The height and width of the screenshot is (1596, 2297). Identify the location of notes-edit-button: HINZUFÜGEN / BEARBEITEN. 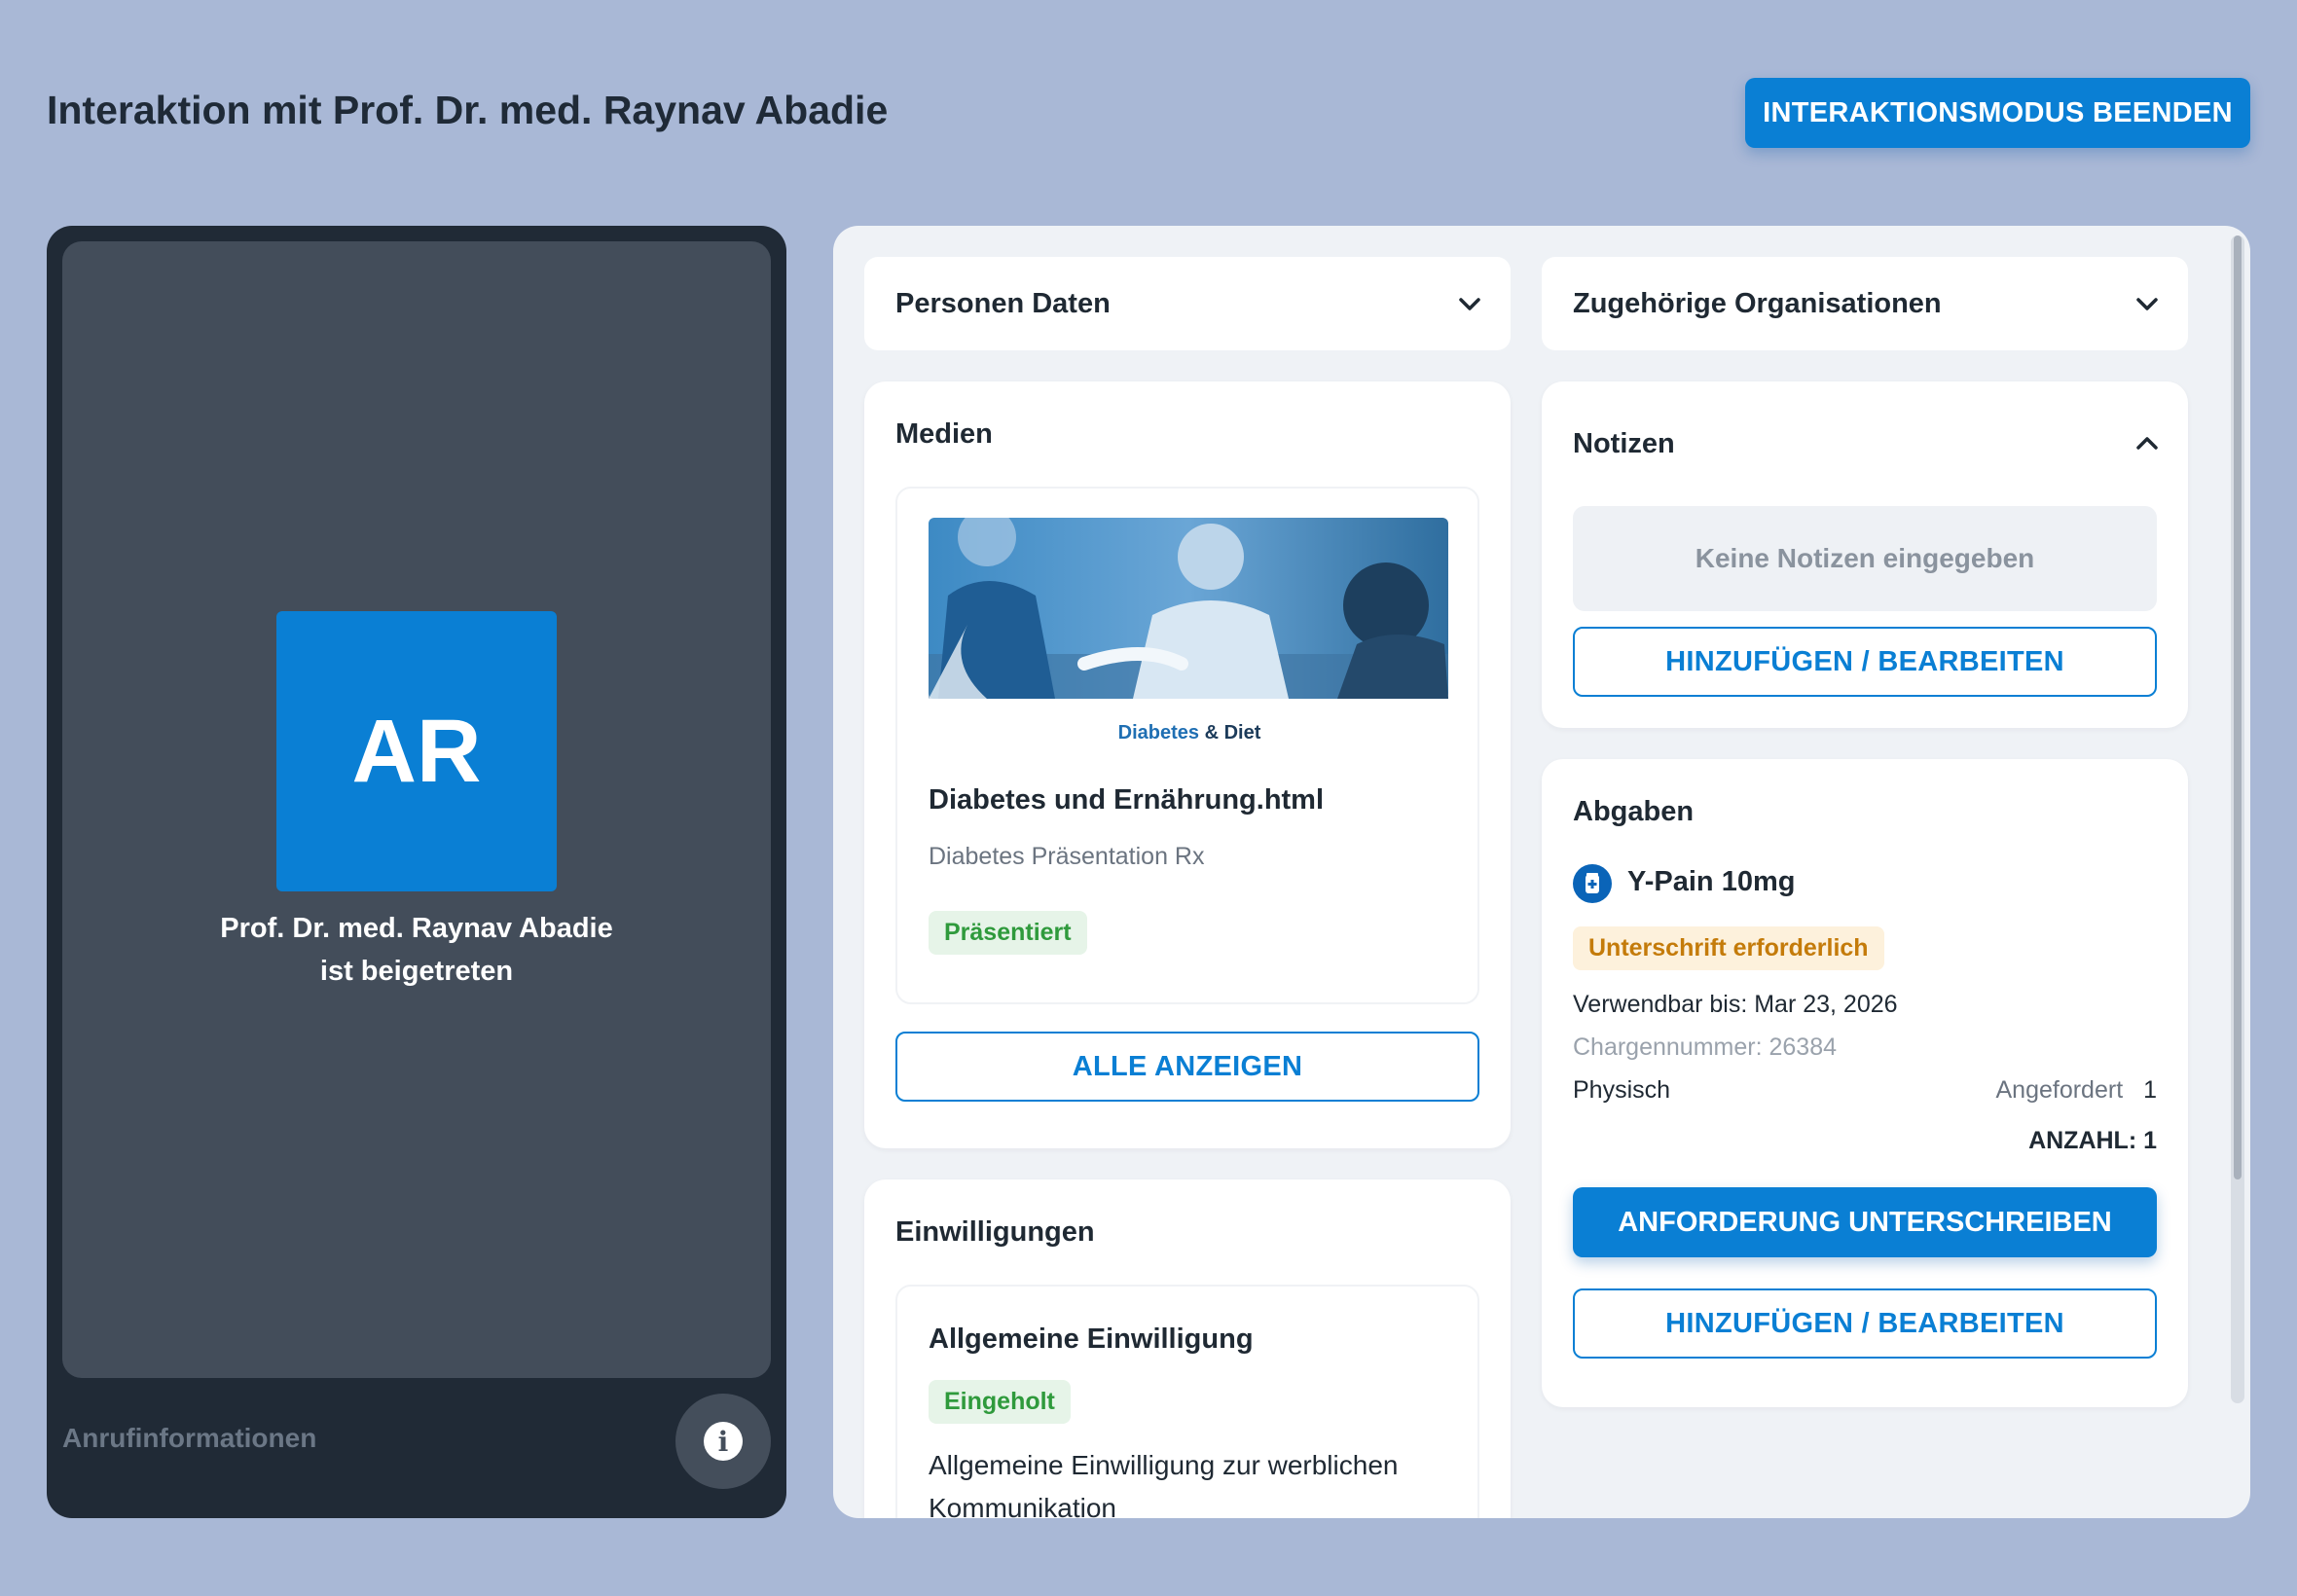
(1865, 662).